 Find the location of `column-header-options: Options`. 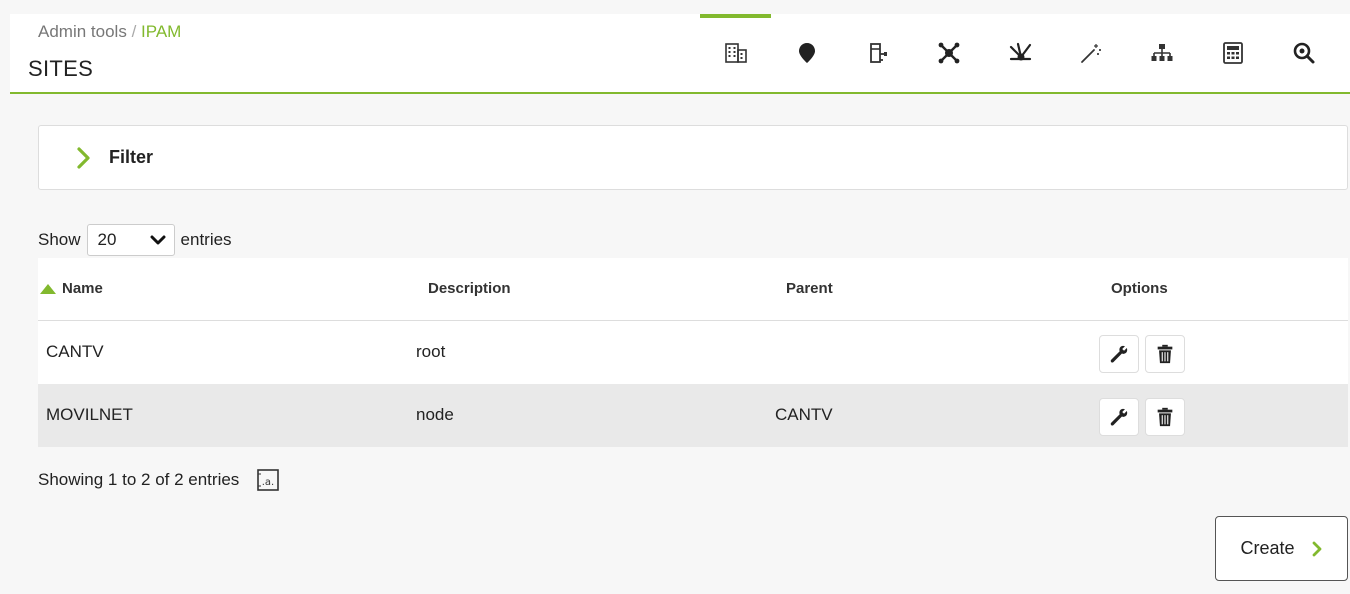

column-header-options: Options is located at coordinates (1139, 288).